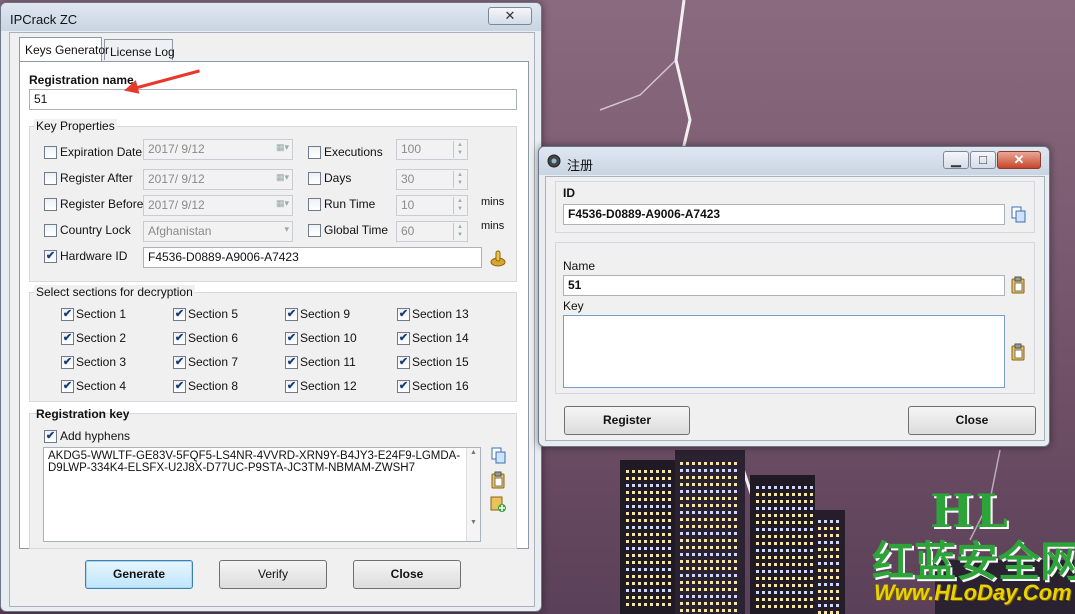 This screenshot has height=614, width=1075. Describe the element at coordinates (50, 152) in the screenshot. I see `expiration-date-checkbox` at that location.